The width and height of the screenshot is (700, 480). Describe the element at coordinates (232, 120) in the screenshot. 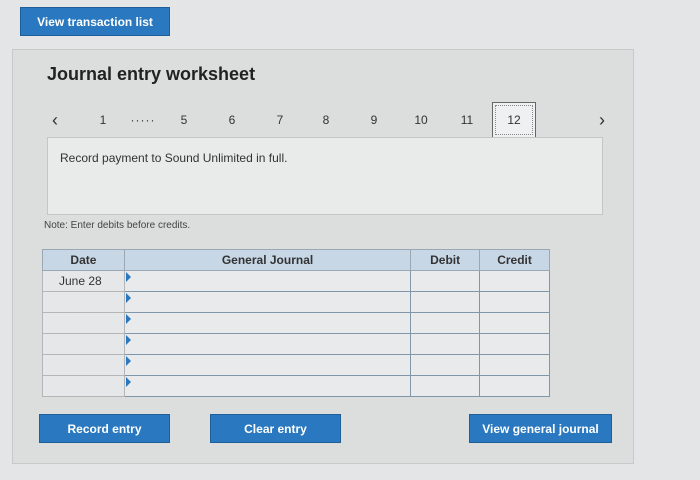

I see `pager-item-6: 6` at that location.